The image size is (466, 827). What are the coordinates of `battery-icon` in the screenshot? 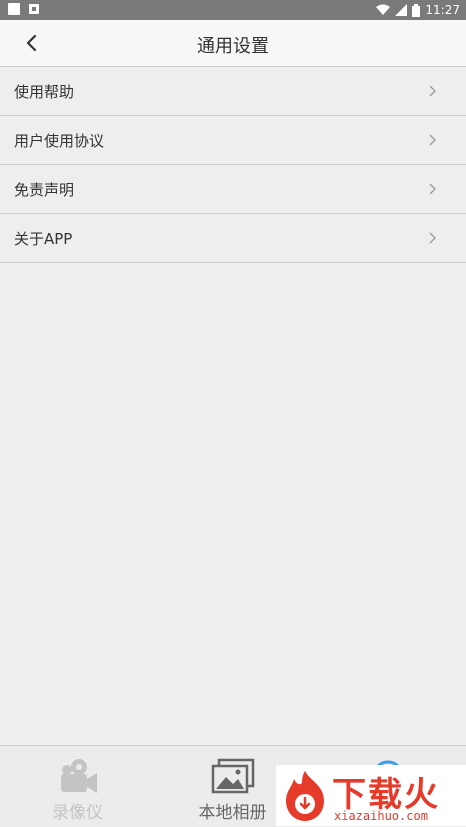 It's located at (416, 10).